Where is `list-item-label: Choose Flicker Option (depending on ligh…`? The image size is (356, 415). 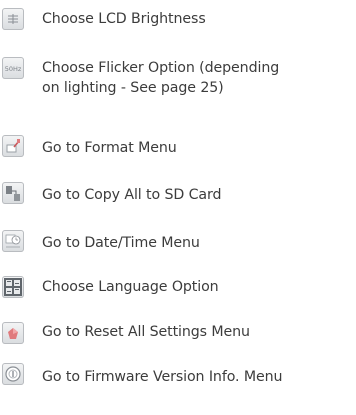 list-item-label: Choose Flicker Option (depending on ligh… is located at coordinates (161, 78).